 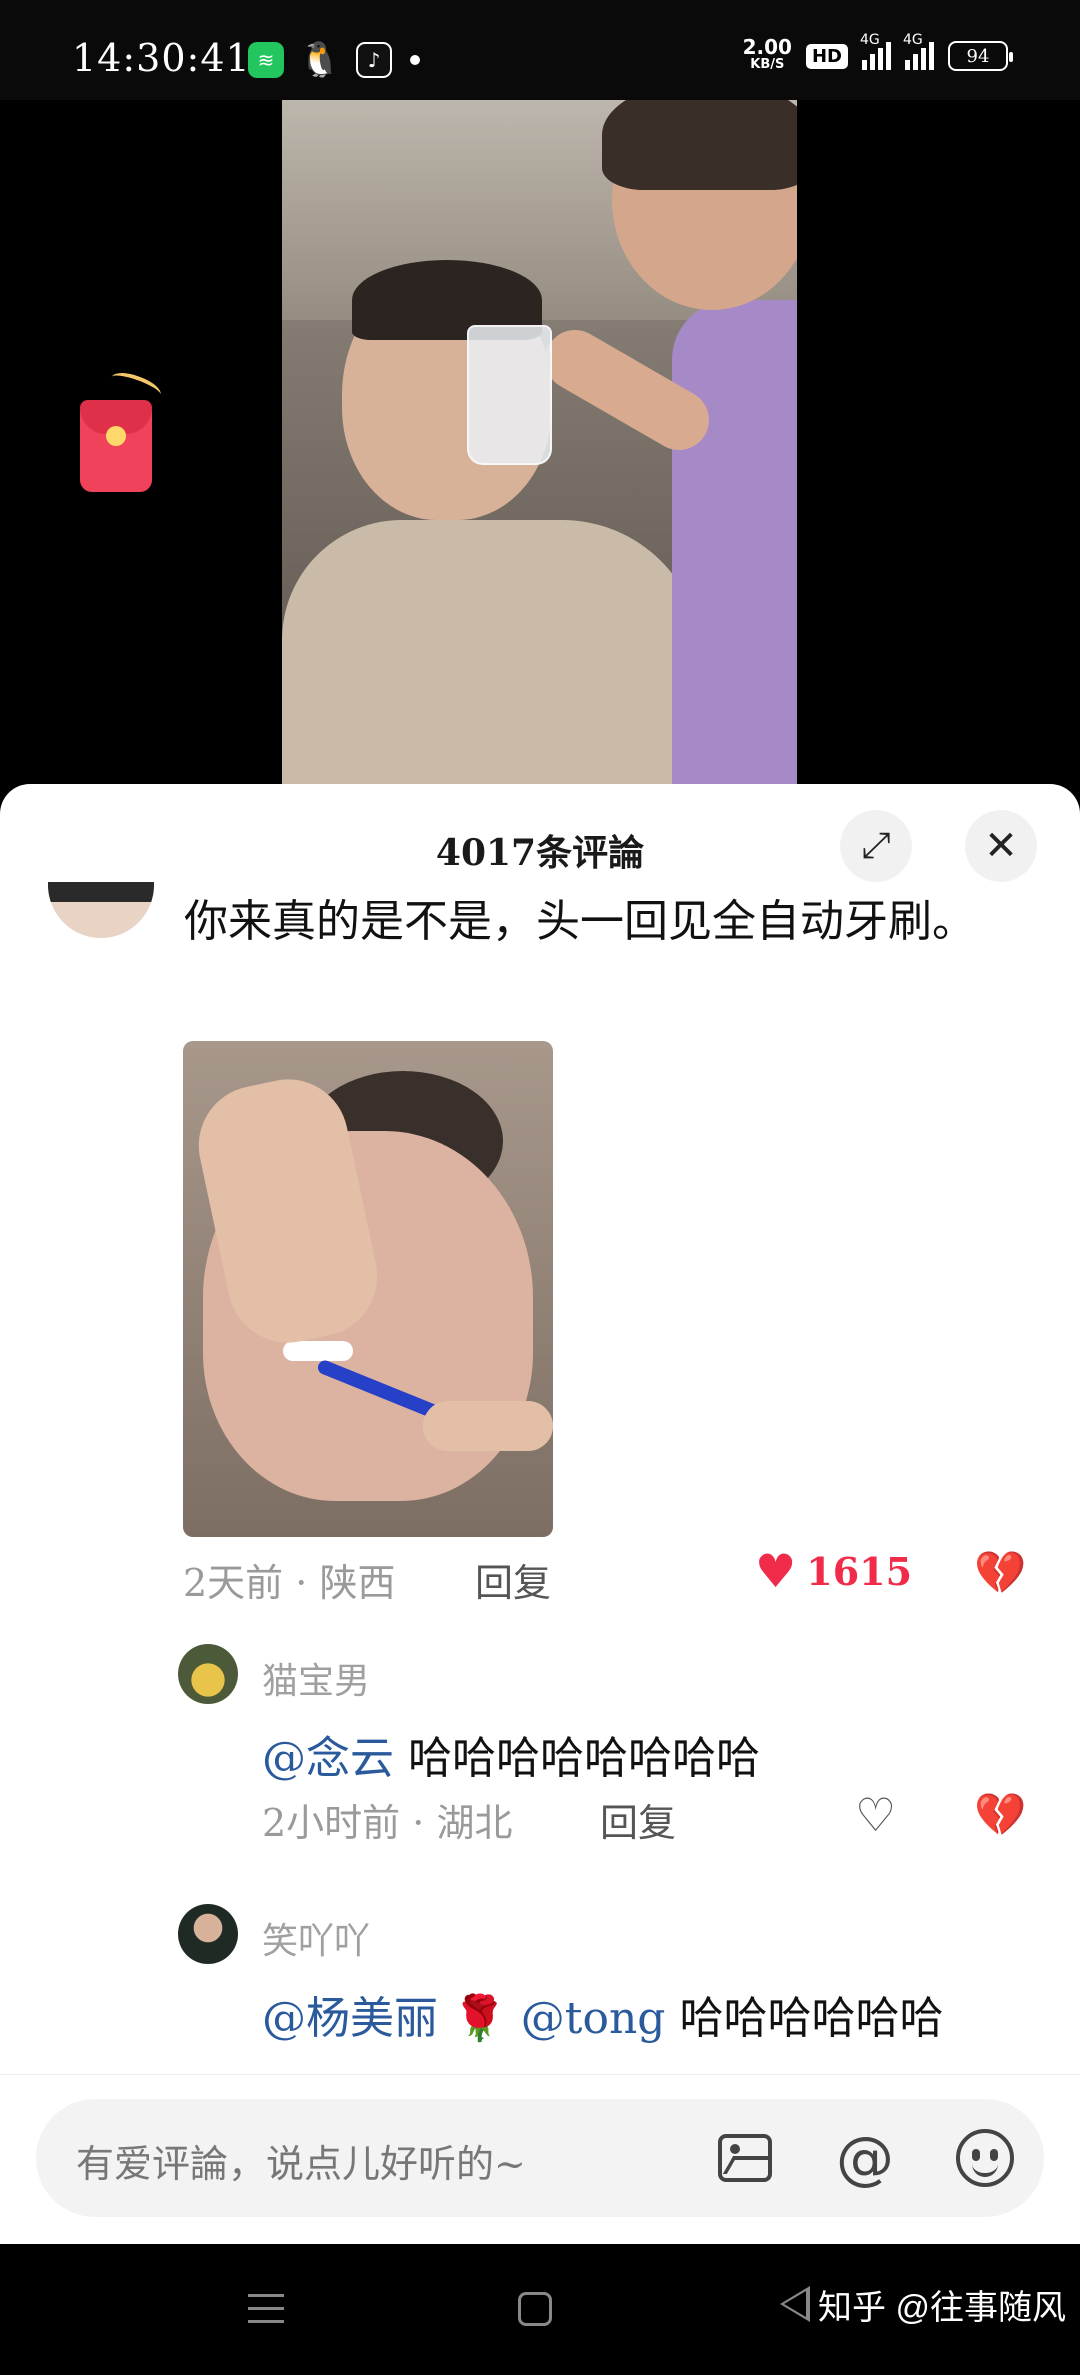 What do you see at coordinates (513, 1579) in the screenshot?
I see `comment-reply-button: 回复` at bounding box center [513, 1579].